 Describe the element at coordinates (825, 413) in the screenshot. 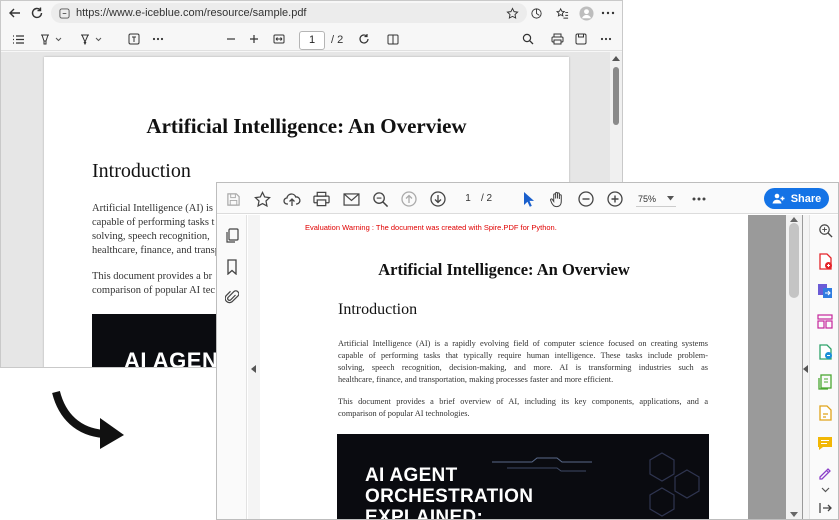

I see `fill-sign-icon` at that location.